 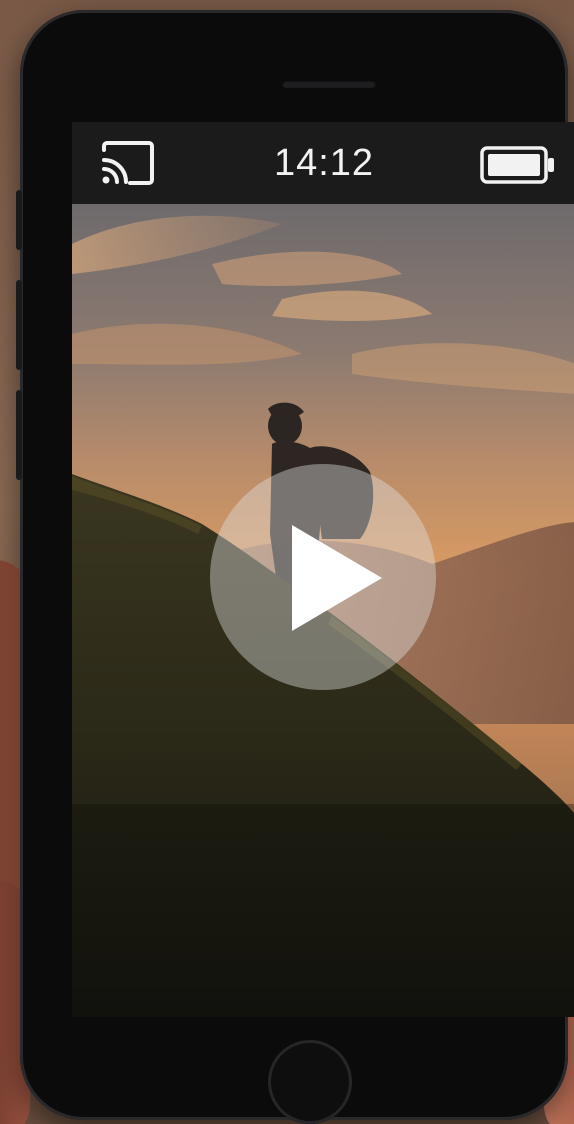 What do you see at coordinates (19, 220) in the screenshot?
I see `mute-switch` at bounding box center [19, 220].